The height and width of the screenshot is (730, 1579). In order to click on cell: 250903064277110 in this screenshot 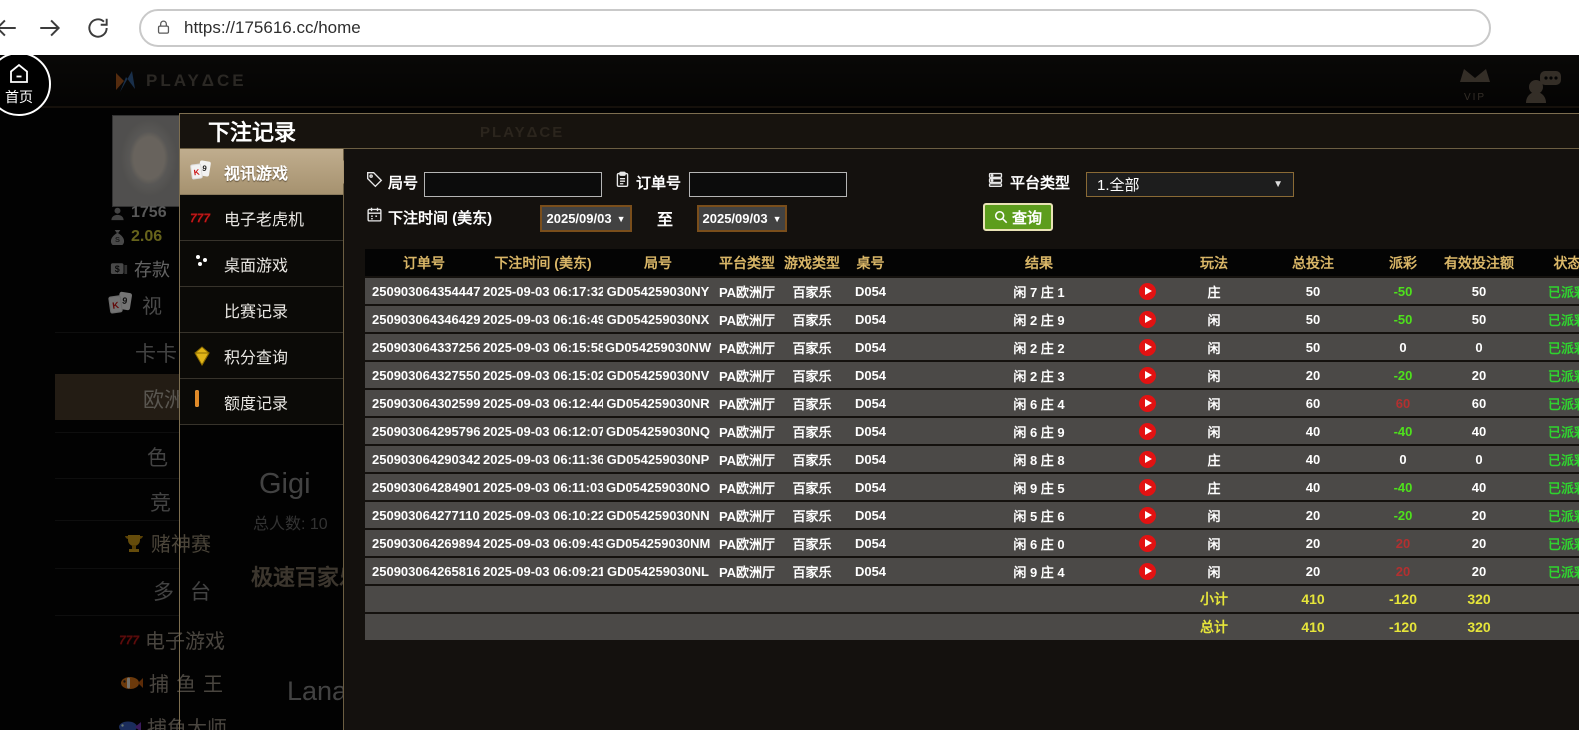, I will do `click(426, 515)`.